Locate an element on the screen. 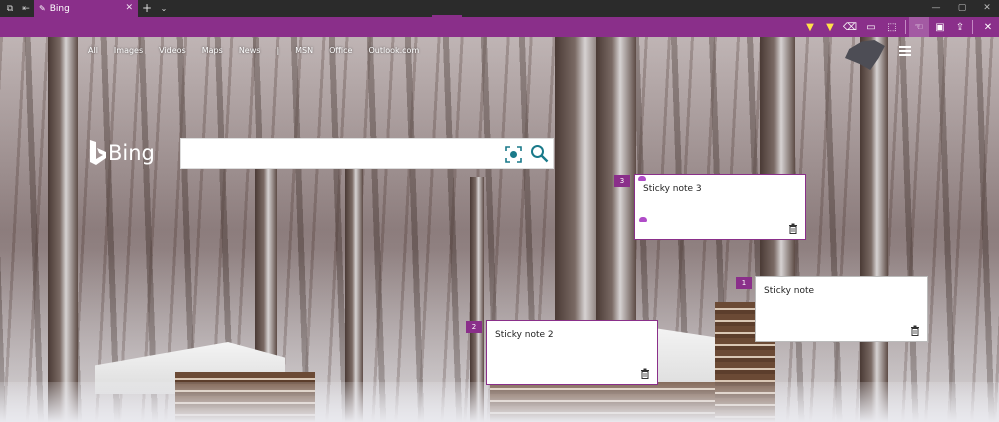 Image resolution: width=999 pixels, height=422 pixels. nav-maps: Maps is located at coordinates (212, 50).